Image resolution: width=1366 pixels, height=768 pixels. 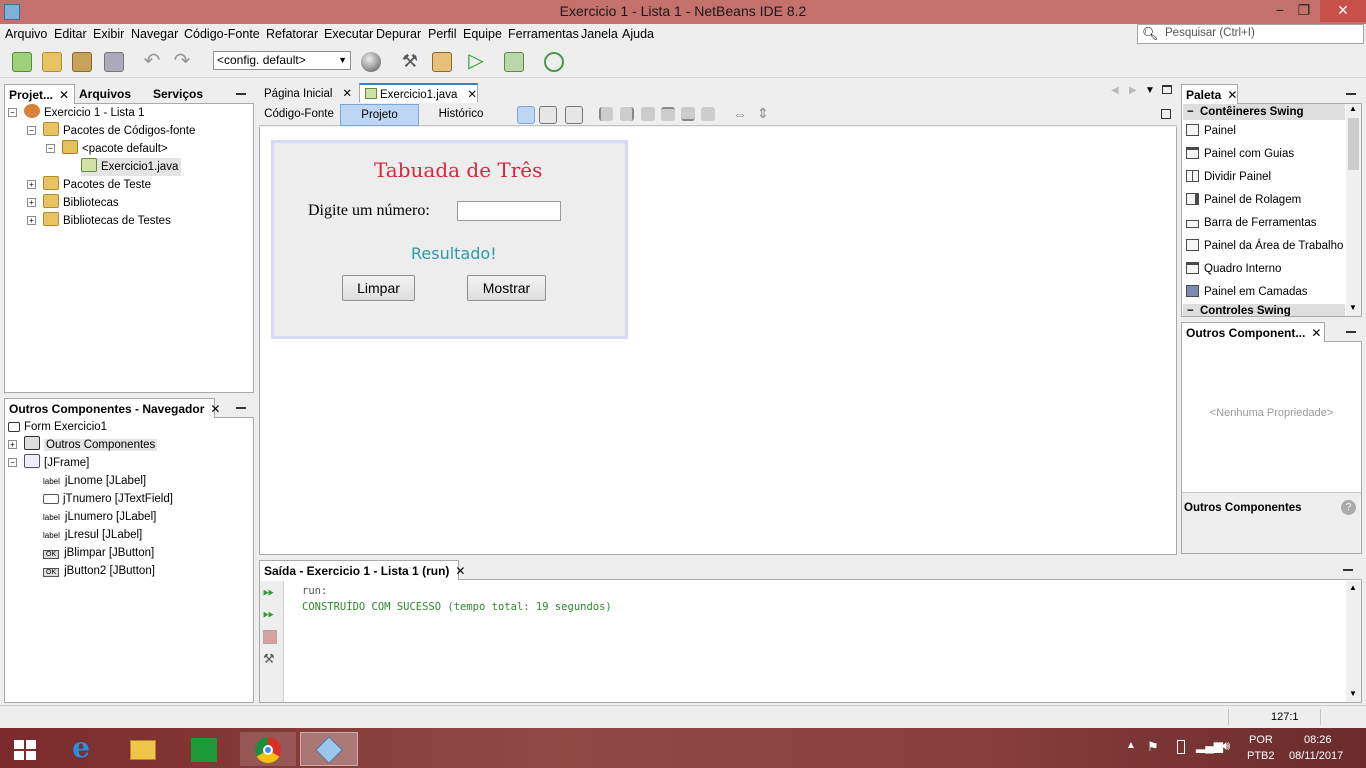 I want to click on tab-start-page: Página Inicial ✕, so click(x=308, y=93).